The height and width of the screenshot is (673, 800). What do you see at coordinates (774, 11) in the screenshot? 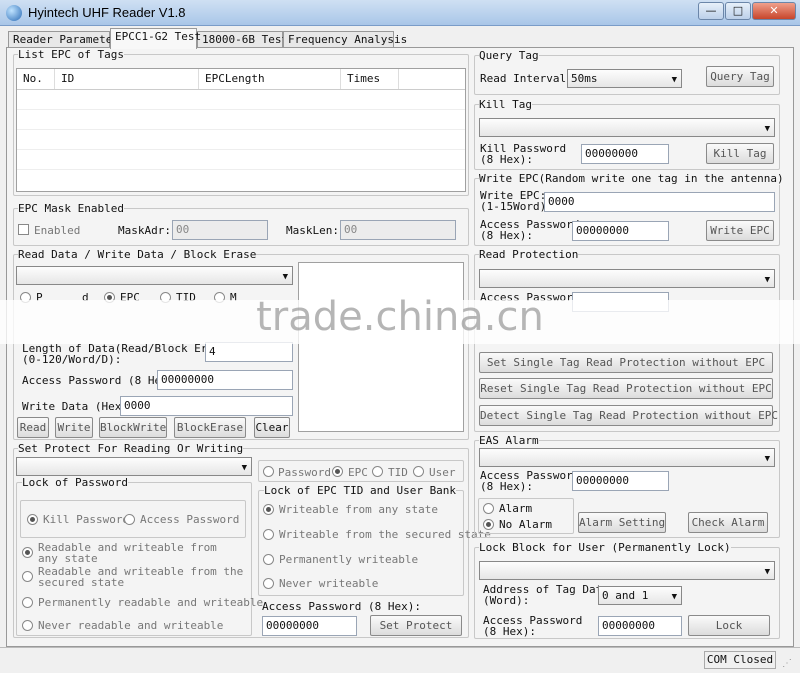
I see `close-button: ✕` at bounding box center [774, 11].